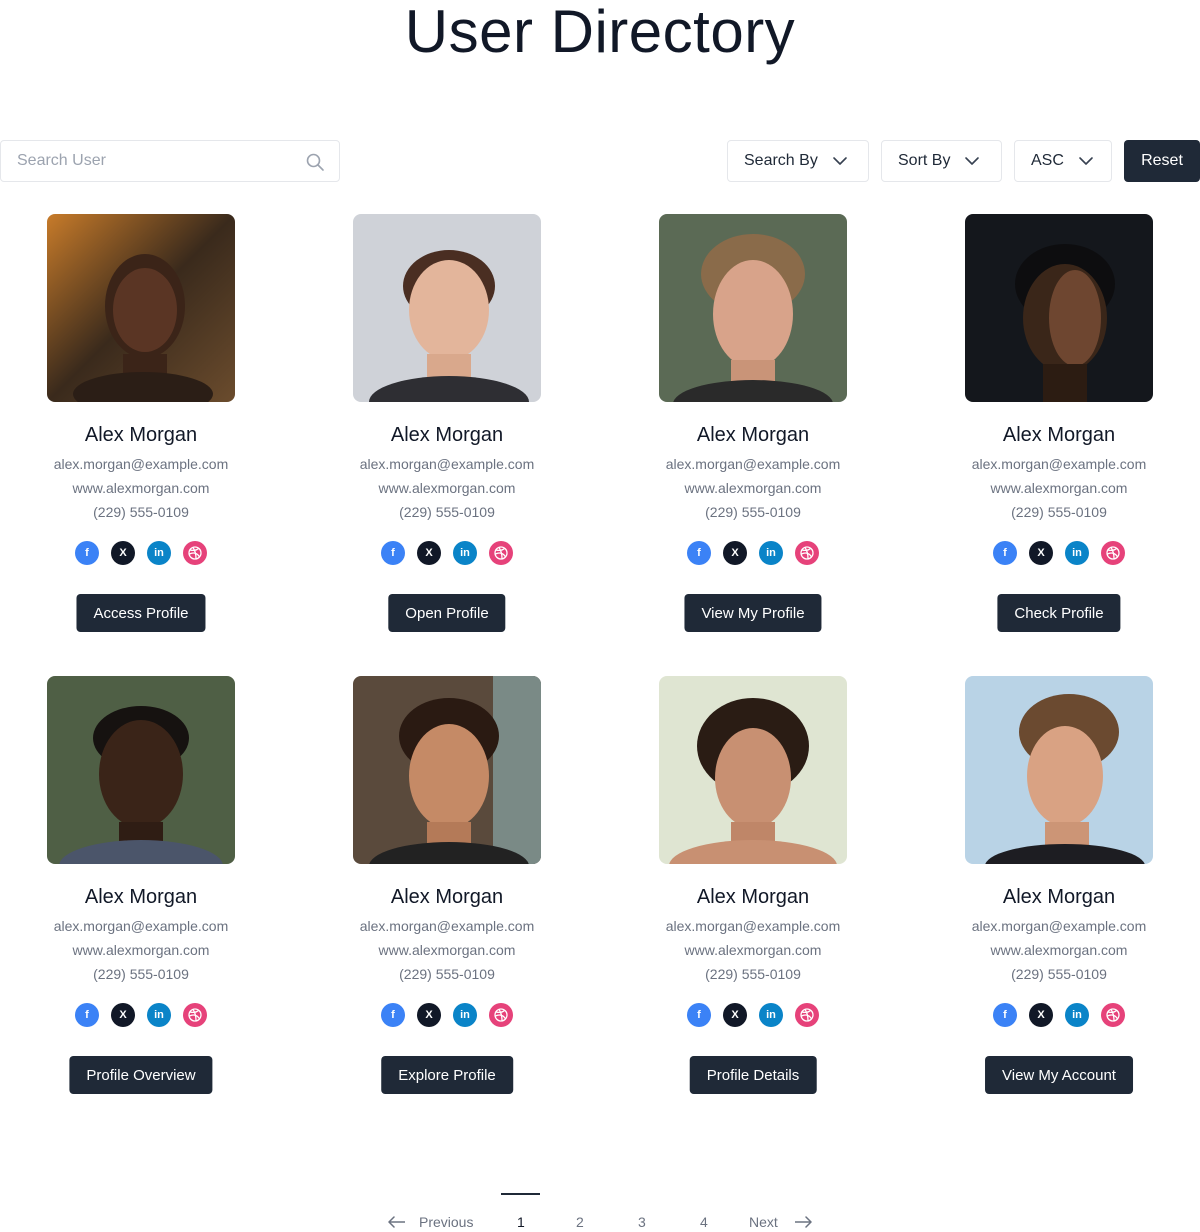 This screenshot has width=1200, height=1232. Describe the element at coordinates (315, 162) in the screenshot. I see `search-icon` at that location.